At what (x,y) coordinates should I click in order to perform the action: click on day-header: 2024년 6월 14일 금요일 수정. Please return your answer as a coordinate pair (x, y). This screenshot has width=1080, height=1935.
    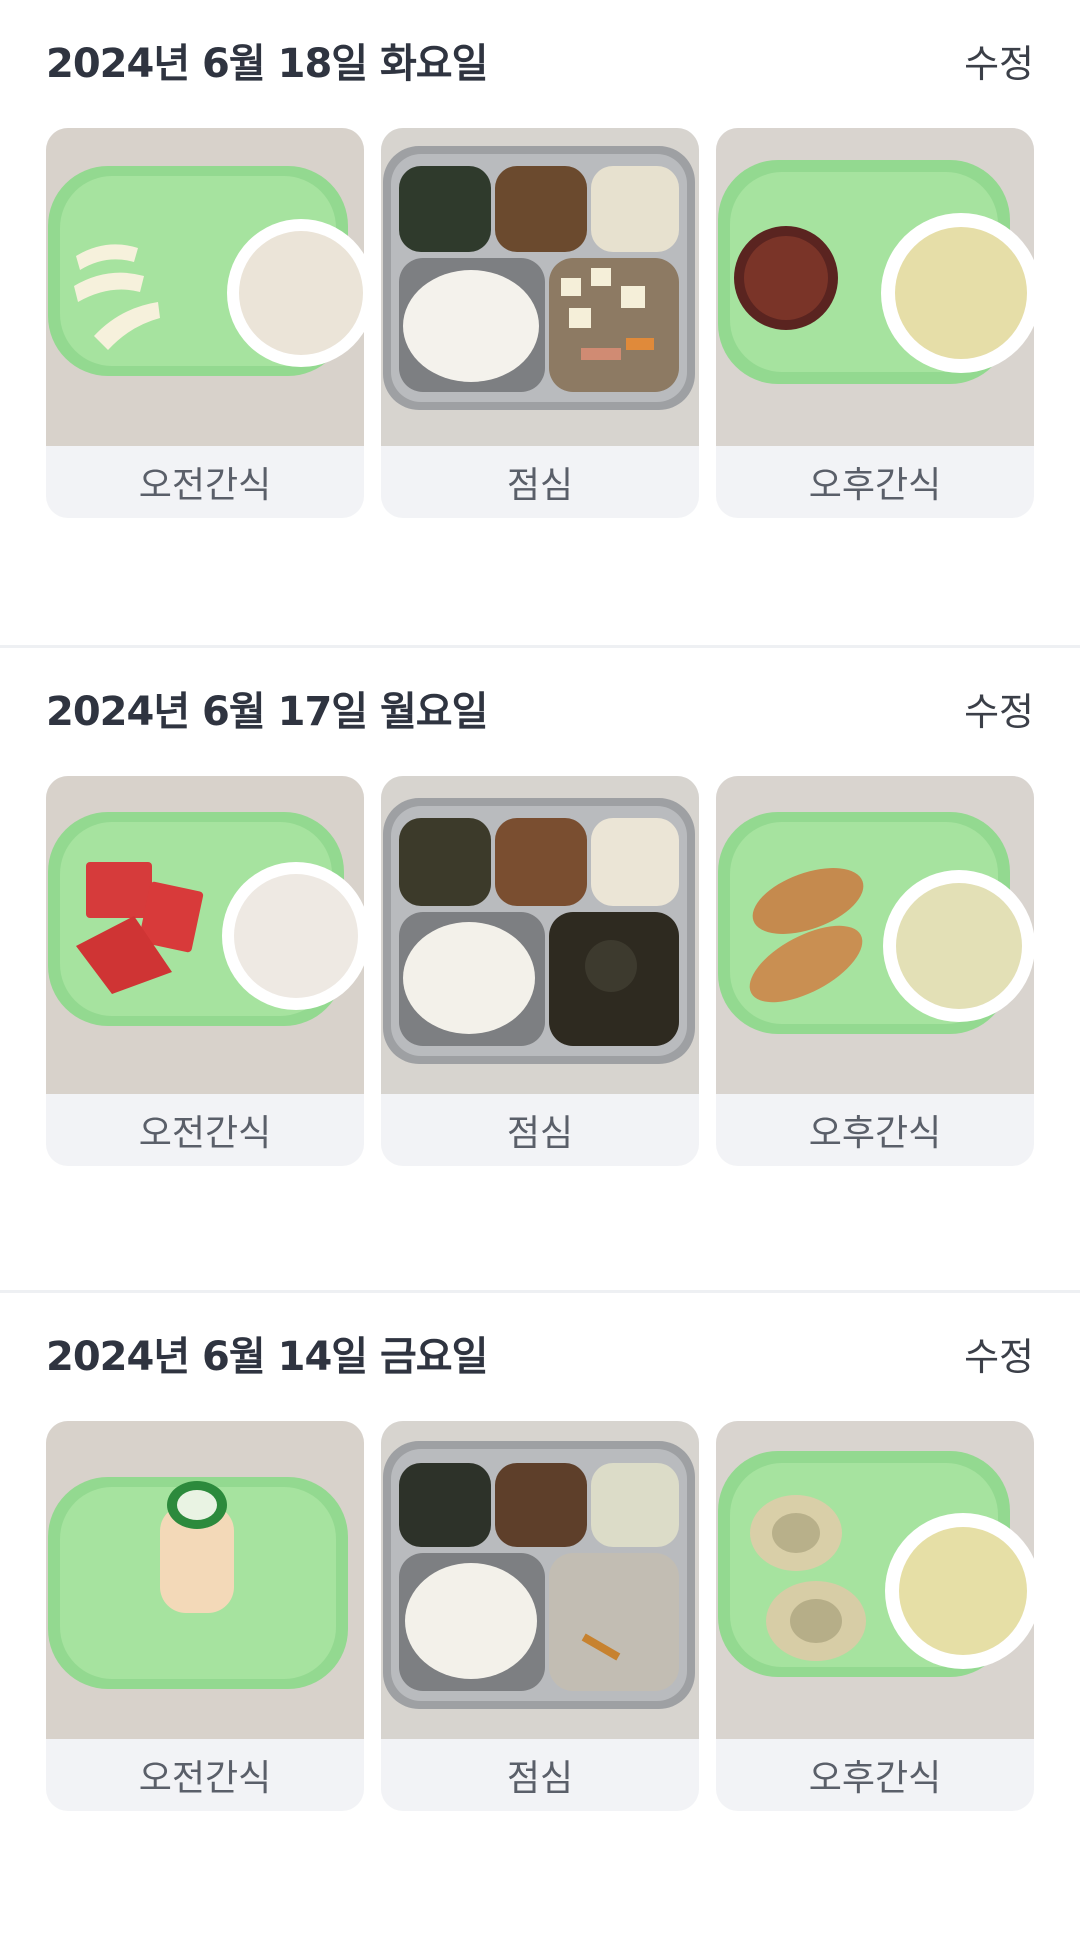
    Looking at the image, I should click on (540, 1338).